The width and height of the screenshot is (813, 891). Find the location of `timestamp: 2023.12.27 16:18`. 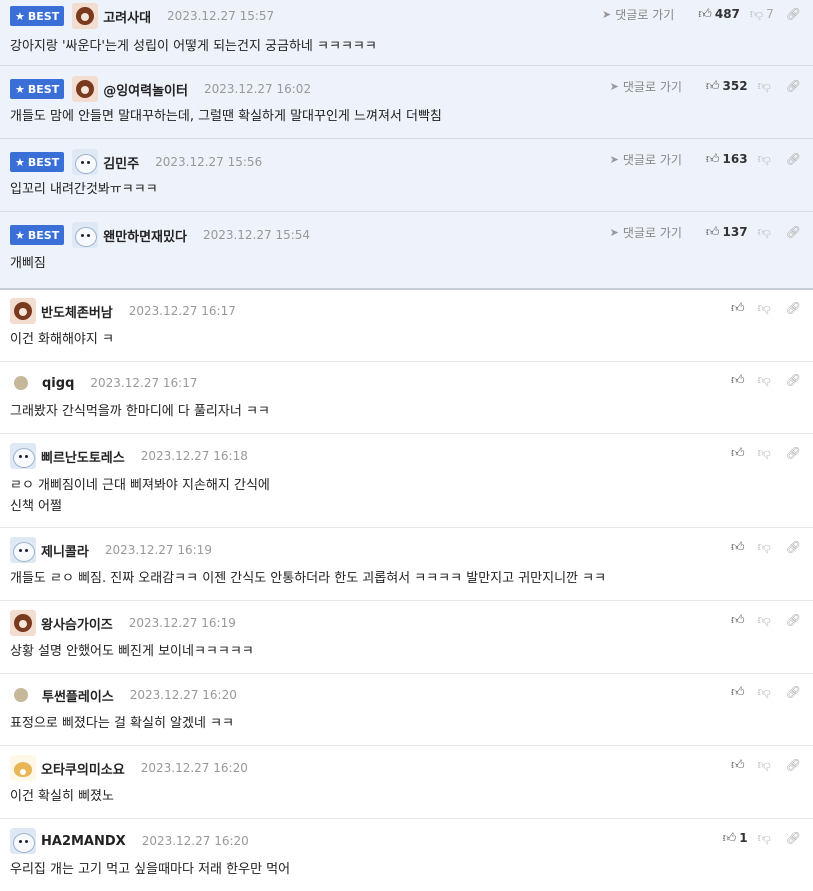

timestamp: 2023.12.27 16:18 is located at coordinates (194, 456).